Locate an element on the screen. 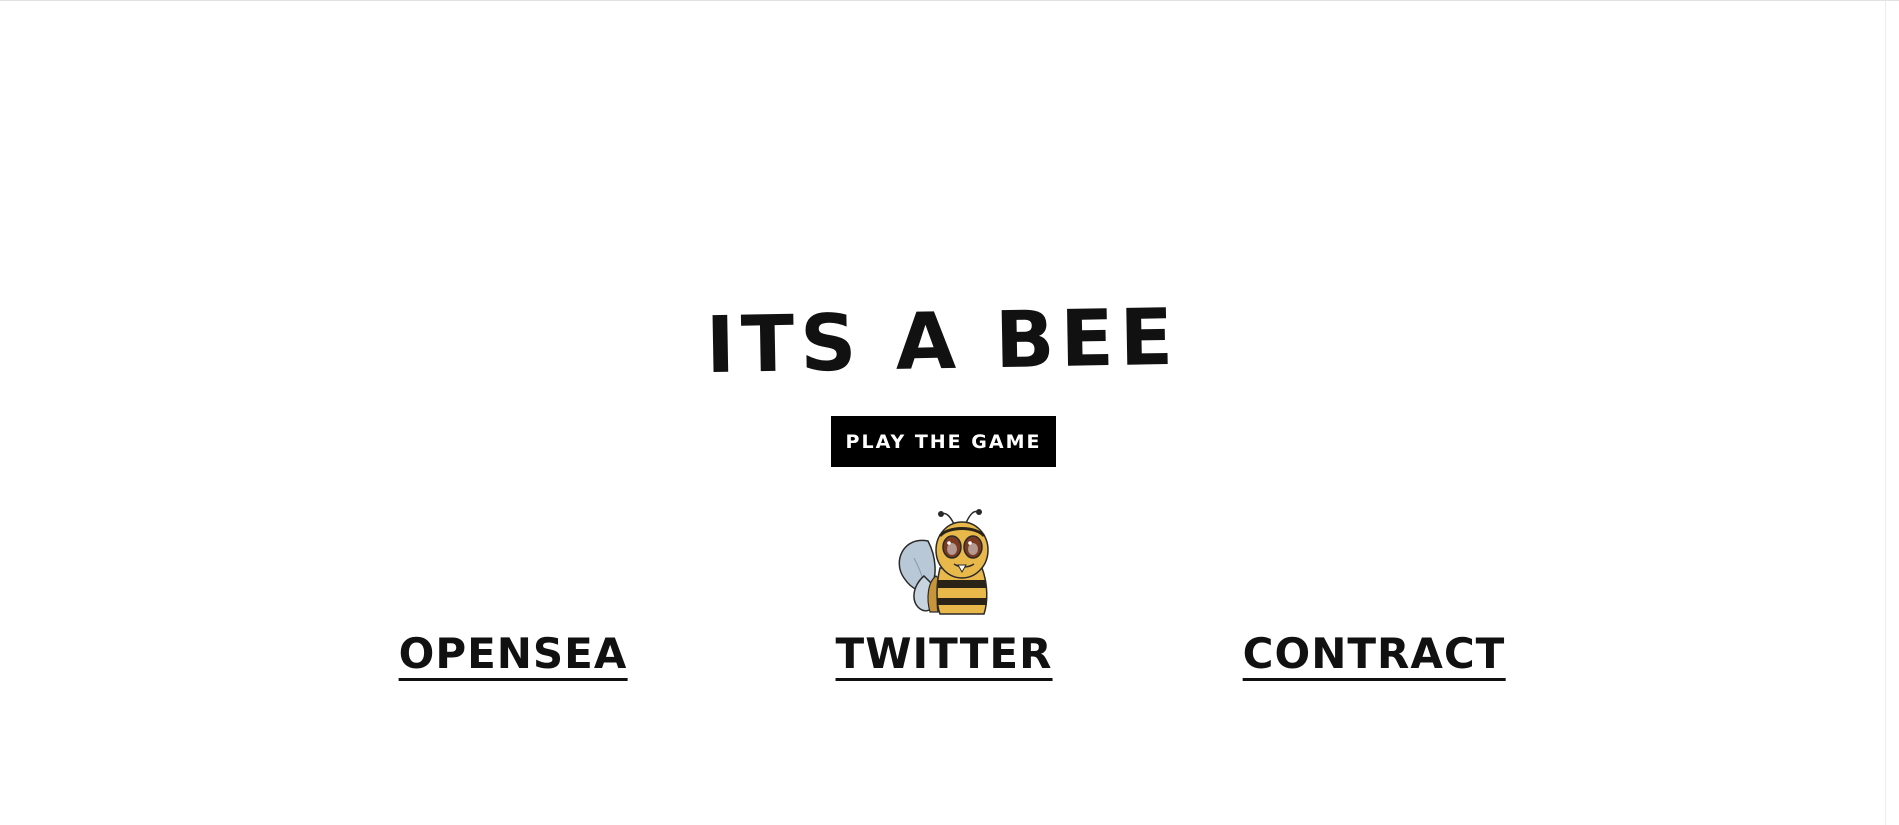 This screenshot has height=825, width=1899. contract-link: CONTRACT is located at coordinates (1374, 656).